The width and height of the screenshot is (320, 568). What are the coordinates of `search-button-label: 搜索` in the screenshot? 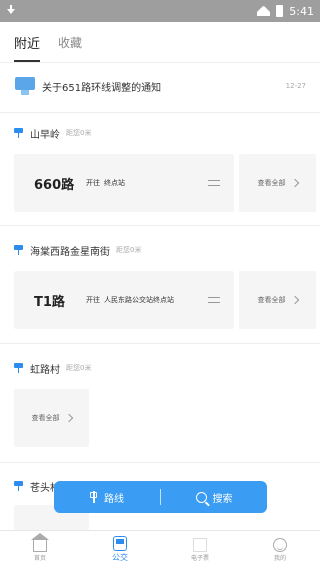 It's located at (222, 499).